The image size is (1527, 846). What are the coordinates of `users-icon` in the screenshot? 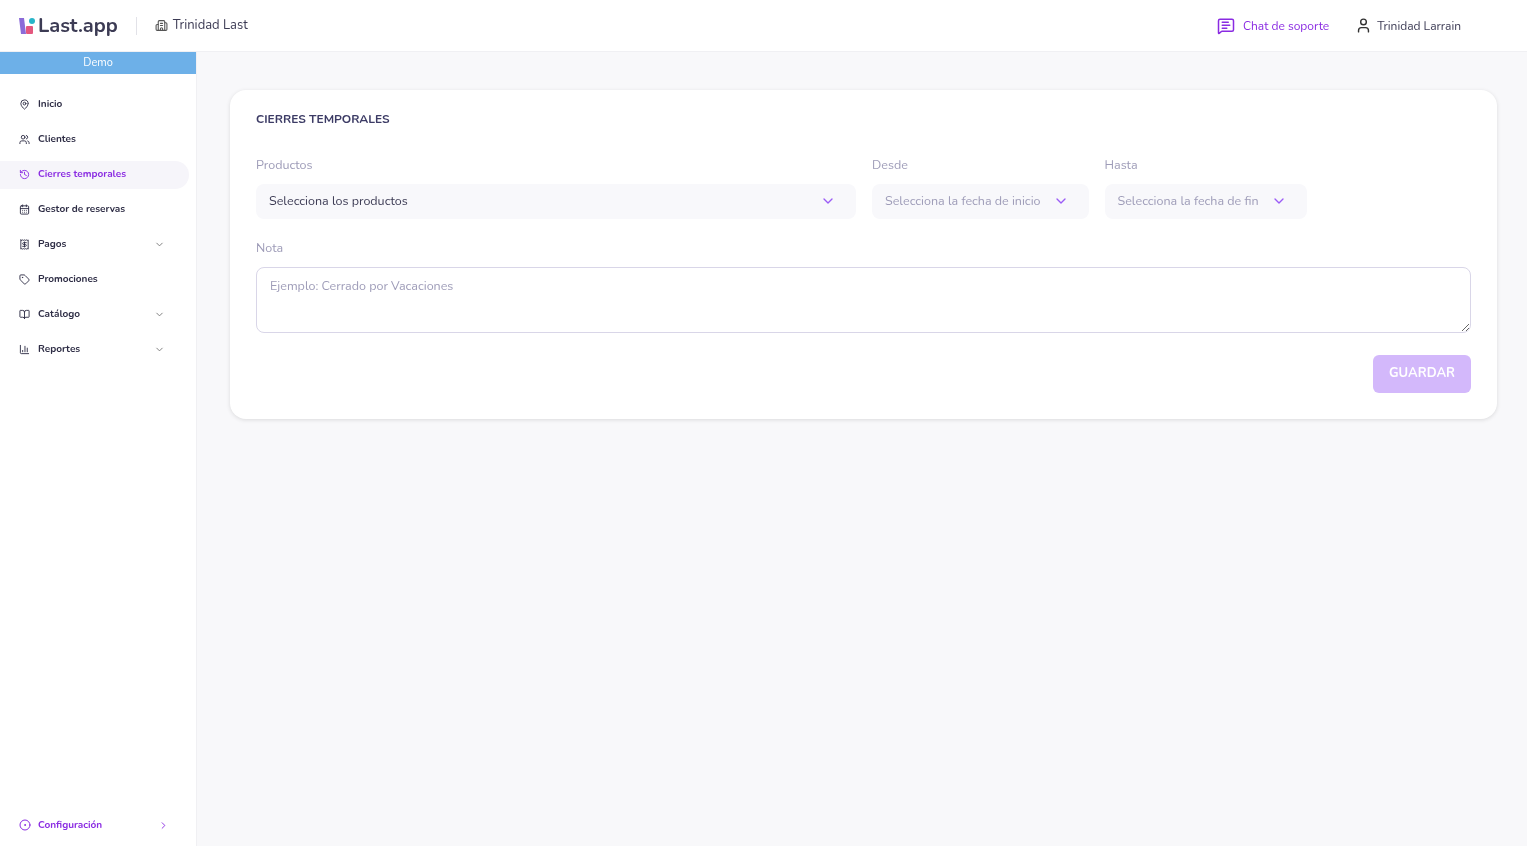 It's located at (24, 139).